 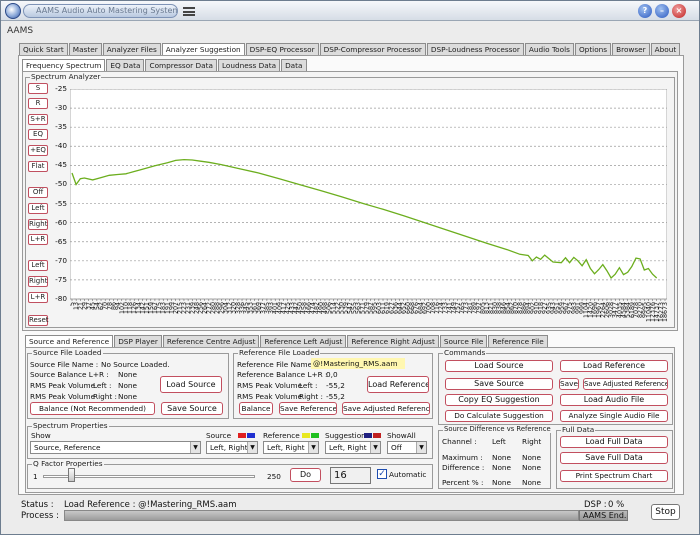 I want to click on cmd-load-reference-button: Load Reference, so click(x=614, y=366).